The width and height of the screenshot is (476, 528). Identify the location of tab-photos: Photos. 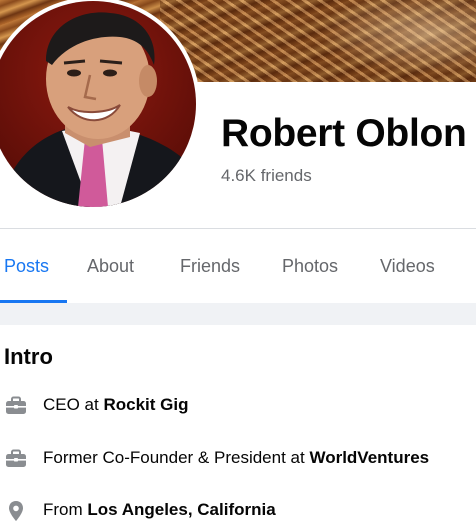
(310, 266).